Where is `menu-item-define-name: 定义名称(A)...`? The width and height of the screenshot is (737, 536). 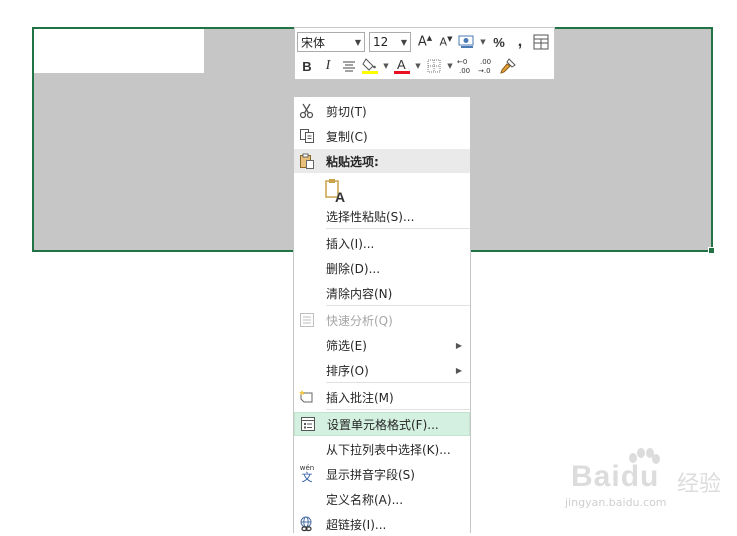
menu-item-define-name: 定义名称(A)... is located at coordinates (382, 499).